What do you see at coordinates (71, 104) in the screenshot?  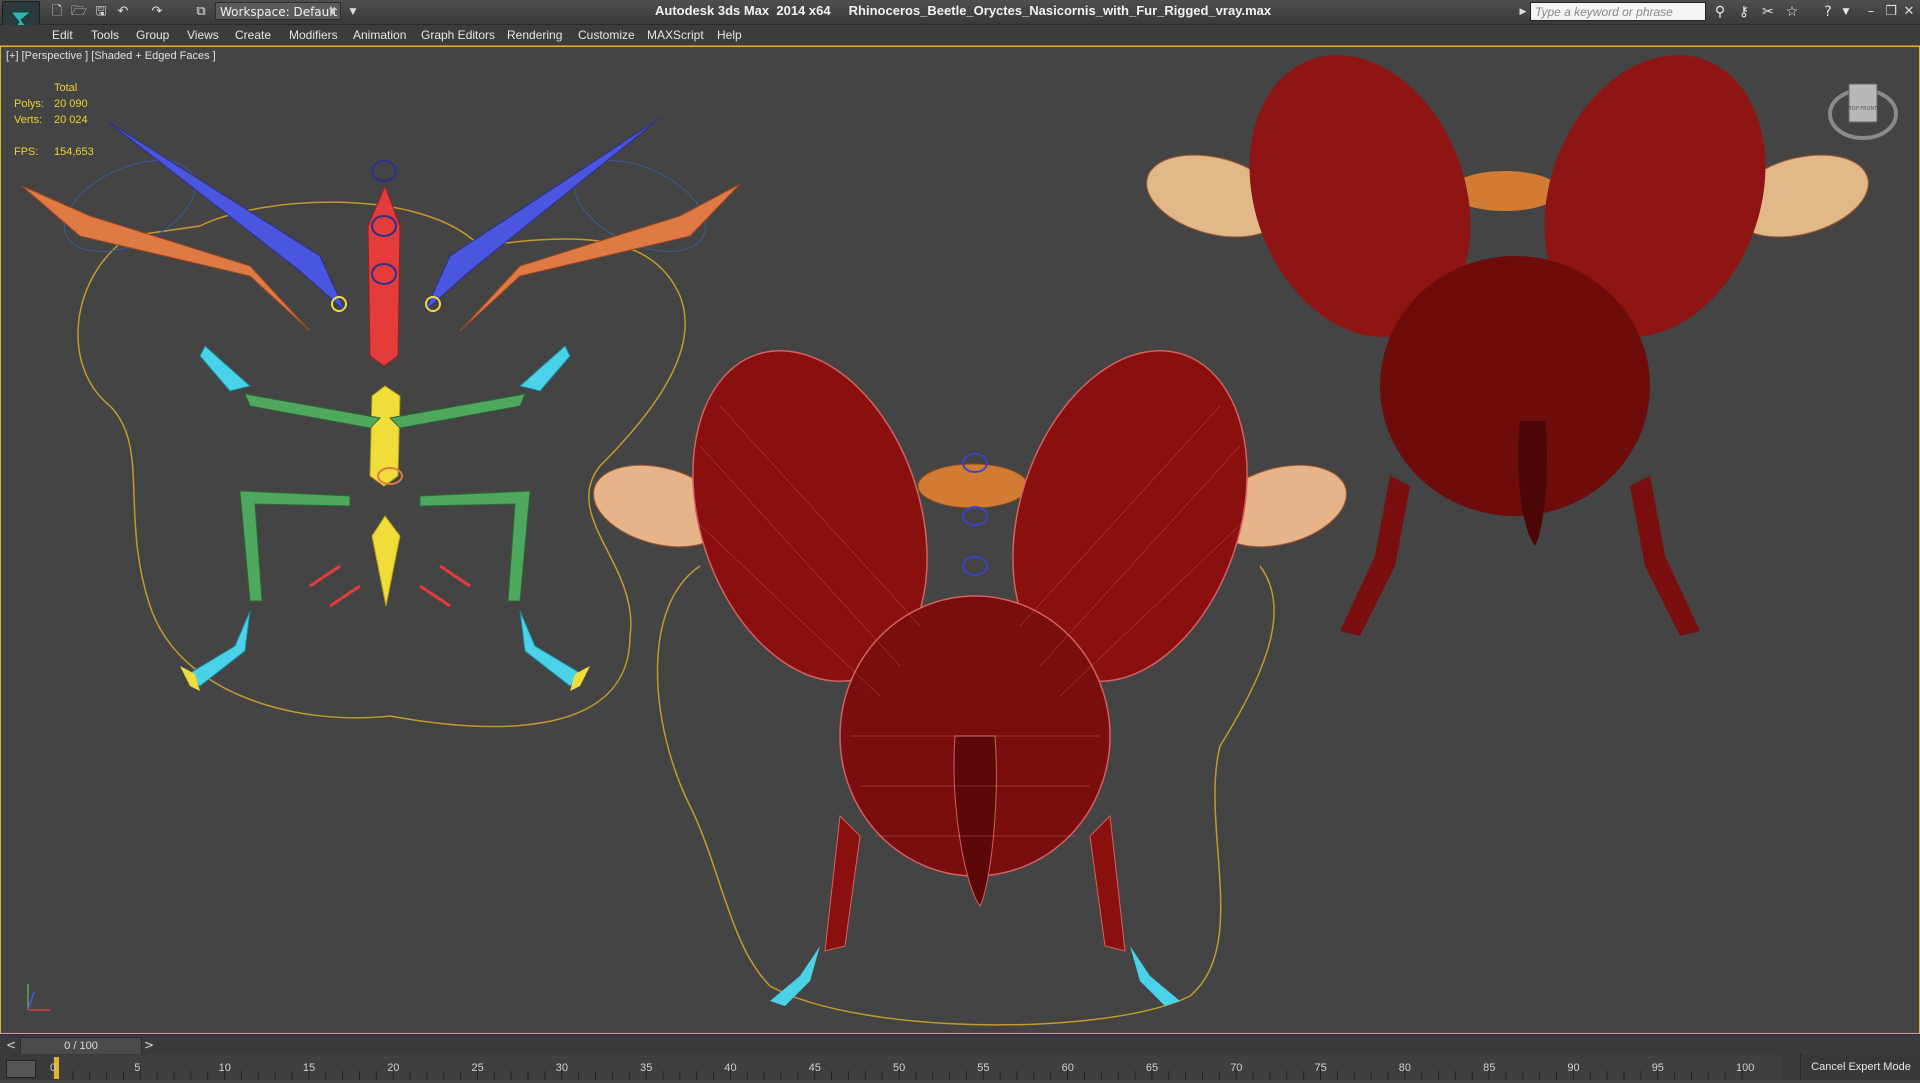 I see `polys-value: 20 090` at bounding box center [71, 104].